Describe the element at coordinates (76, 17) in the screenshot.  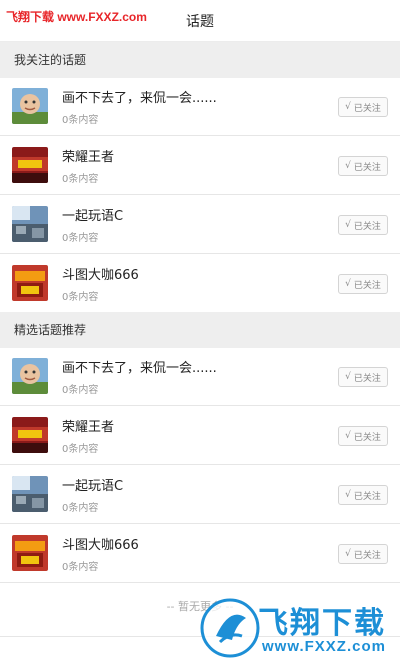
I see `watermark-text: 飞翔下载 www.FXXZ.com` at that location.